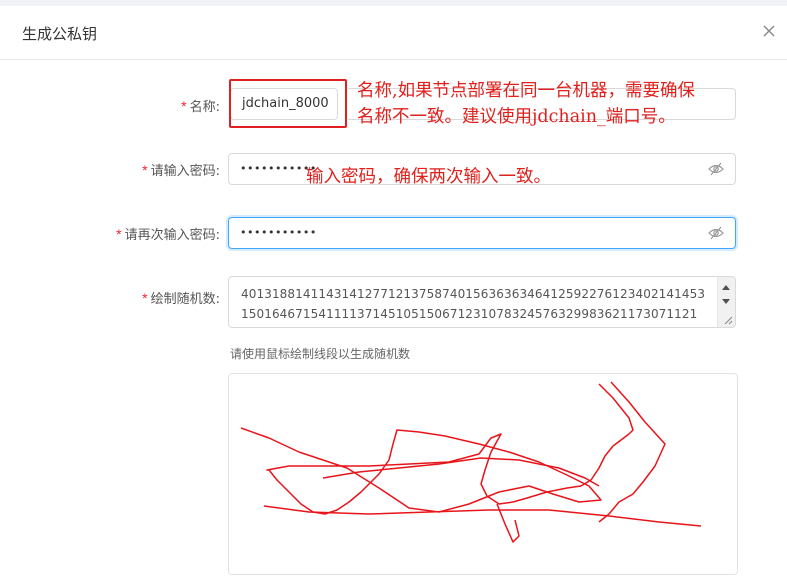 This screenshot has width=787, height=587. What do you see at coordinates (185, 171) in the screenshot?
I see `password-label-text: 请输入密码:` at bounding box center [185, 171].